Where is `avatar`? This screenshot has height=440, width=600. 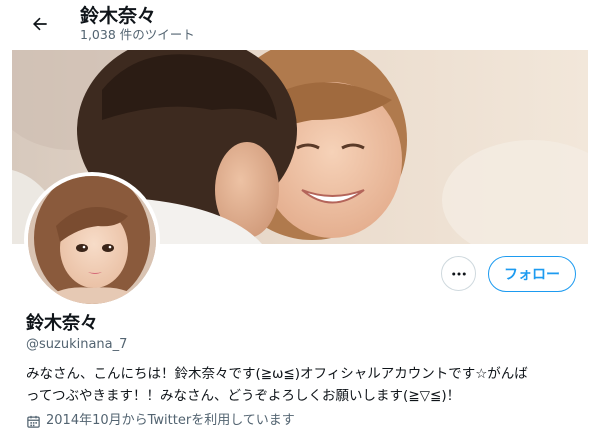
avatar is located at coordinates (92, 240).